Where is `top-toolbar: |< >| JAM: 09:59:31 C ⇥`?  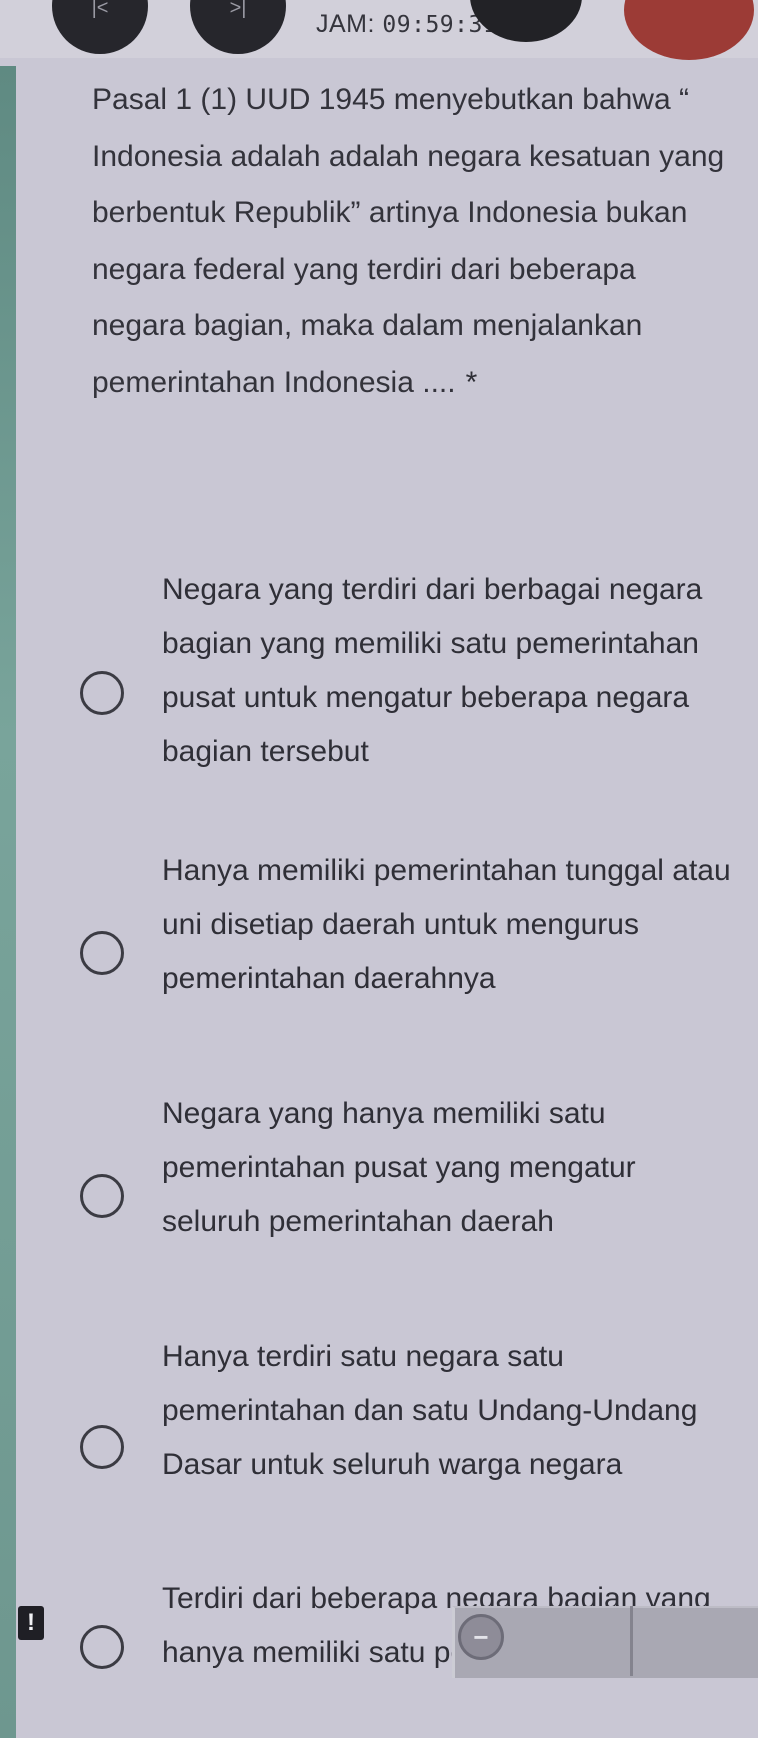
top-toolbar: |< >| JAM: 09:59:31 C ⇥ is located at coordinates (379, 30).